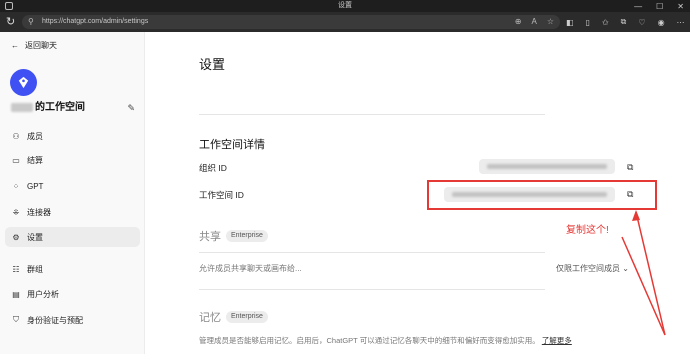 The width and height of the screenshot is (690, 354). Describe the element at coordinates (605, 22) in the screenshot. I see `favorites-bar-icon: ✩` at that location.